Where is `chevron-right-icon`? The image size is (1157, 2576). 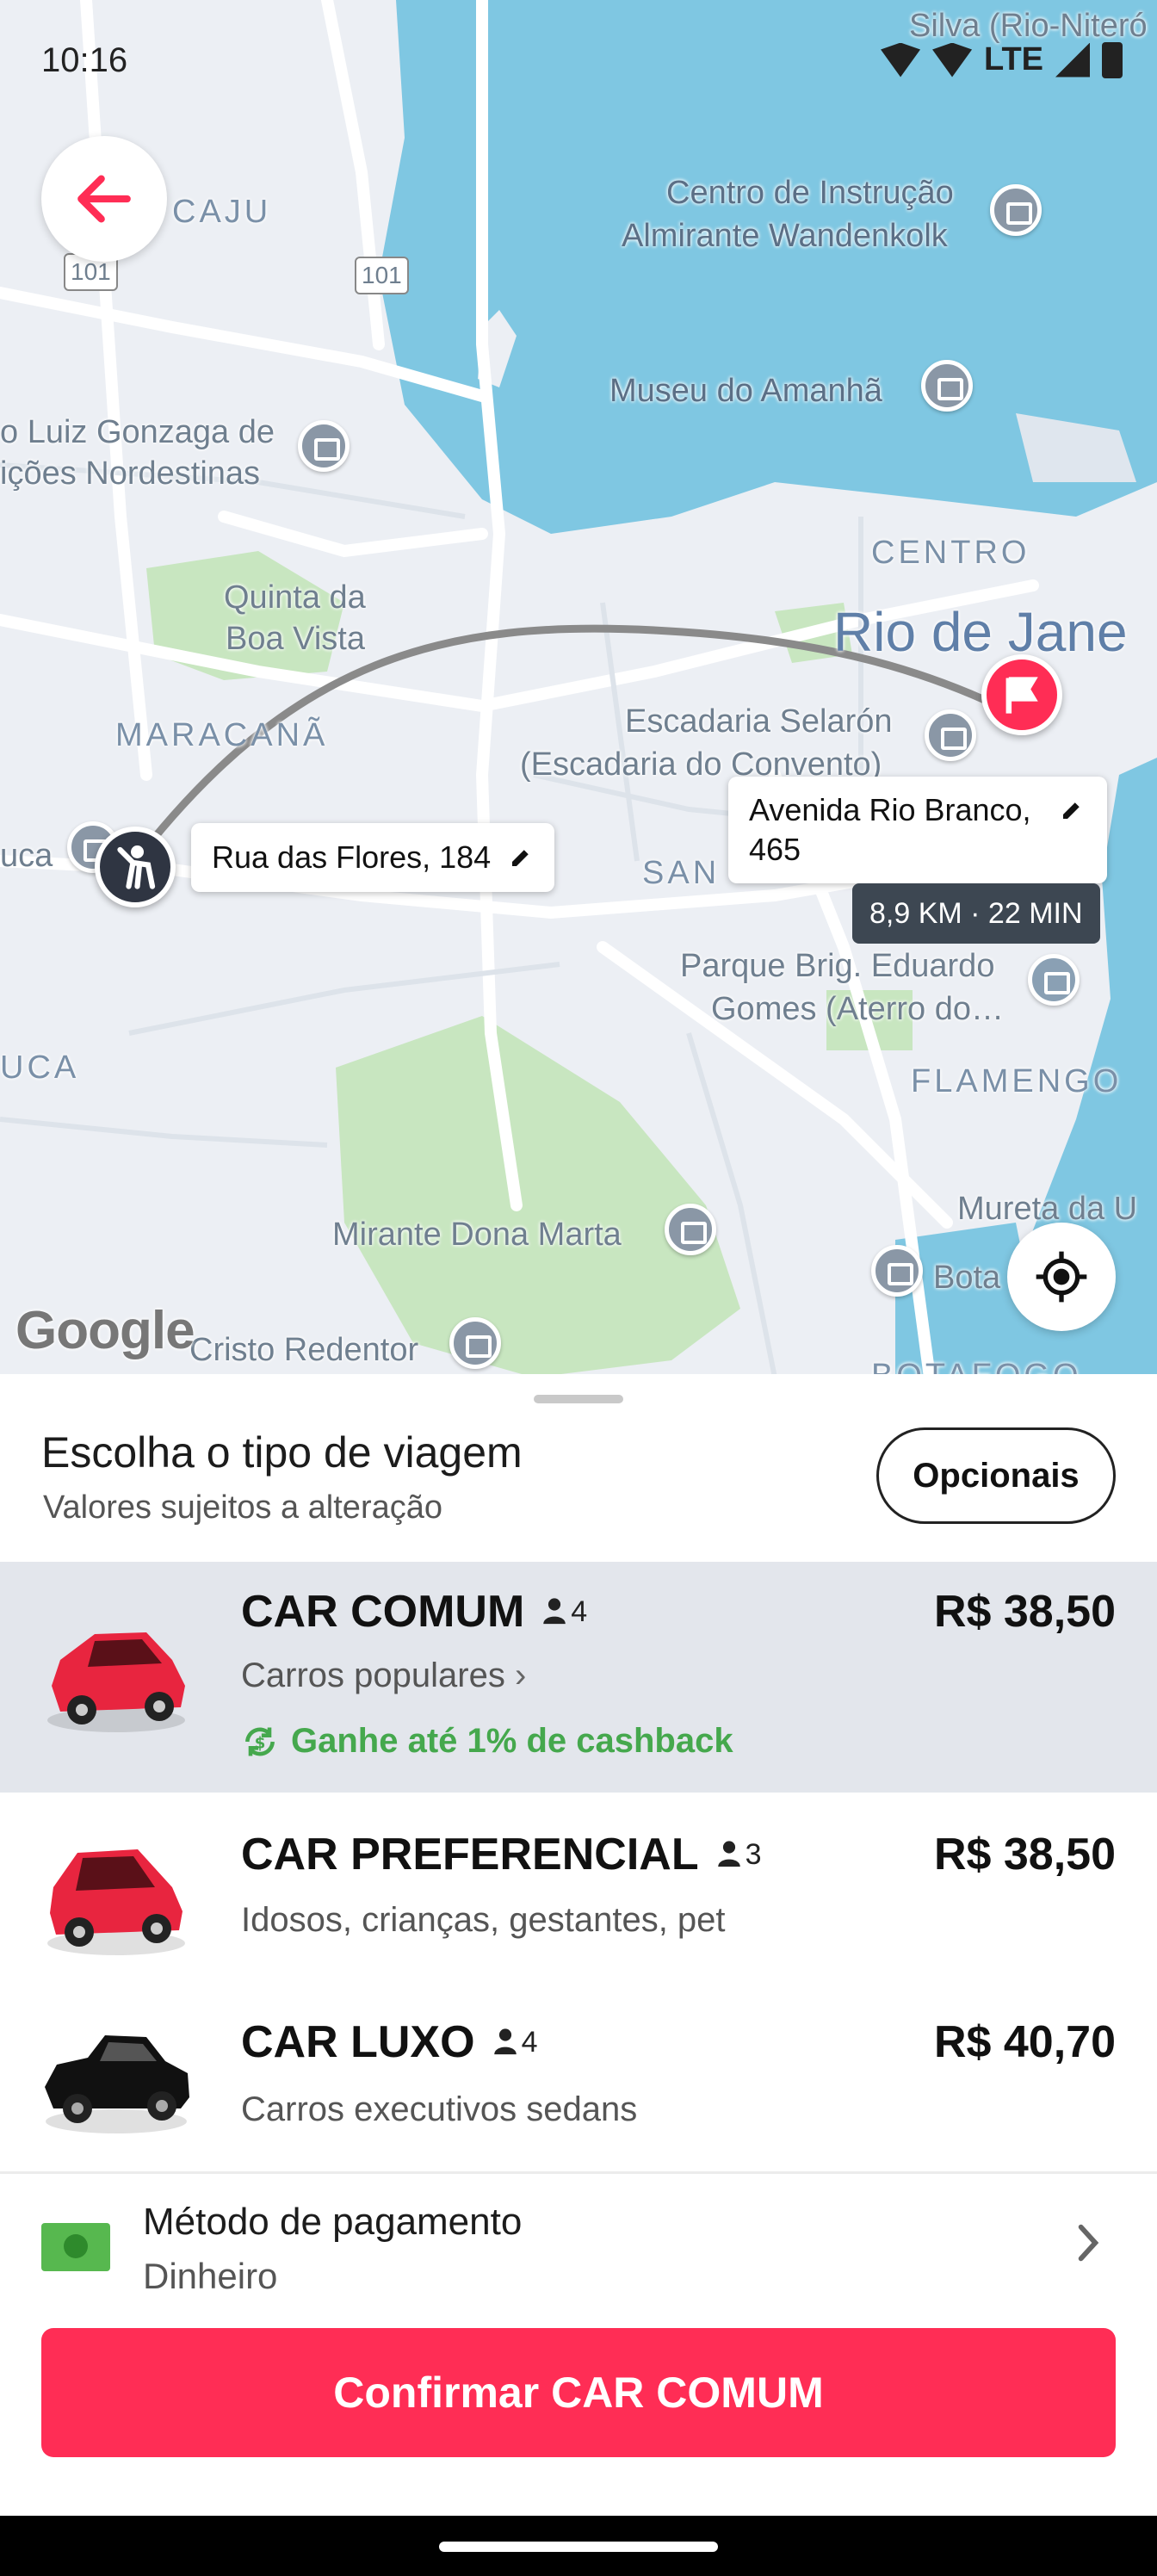 chevron-right-icon is located at coordinates (1088, 2243).